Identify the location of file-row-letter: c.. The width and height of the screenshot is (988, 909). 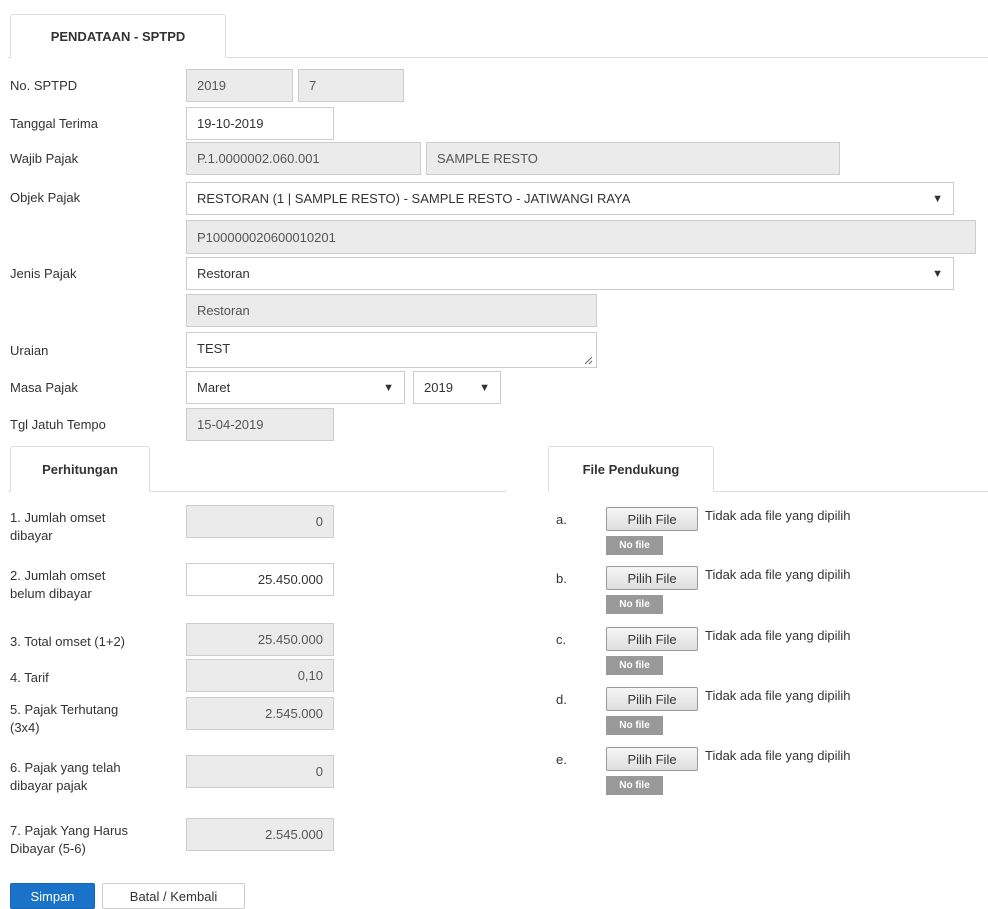
(561, 639).